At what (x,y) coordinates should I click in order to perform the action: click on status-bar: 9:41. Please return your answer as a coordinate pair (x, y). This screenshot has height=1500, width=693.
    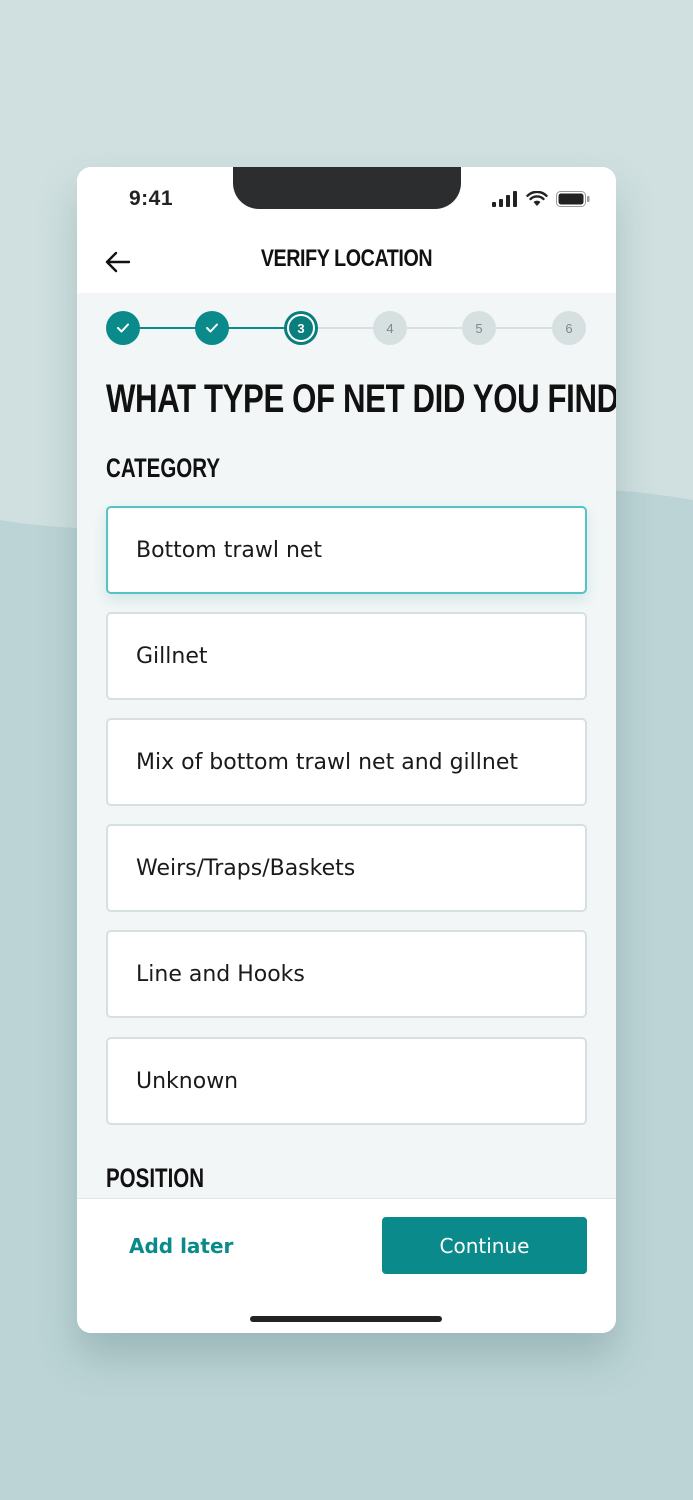
    Looking at the image, I should click on (346, 199).